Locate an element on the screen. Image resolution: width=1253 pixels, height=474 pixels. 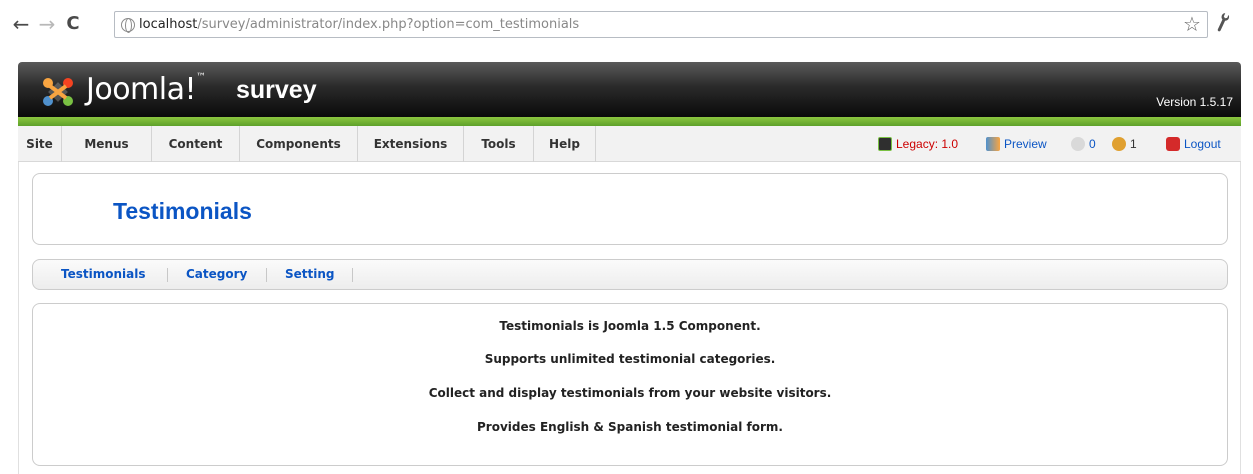
menu-components: Components is located at coordinates (299, 144).